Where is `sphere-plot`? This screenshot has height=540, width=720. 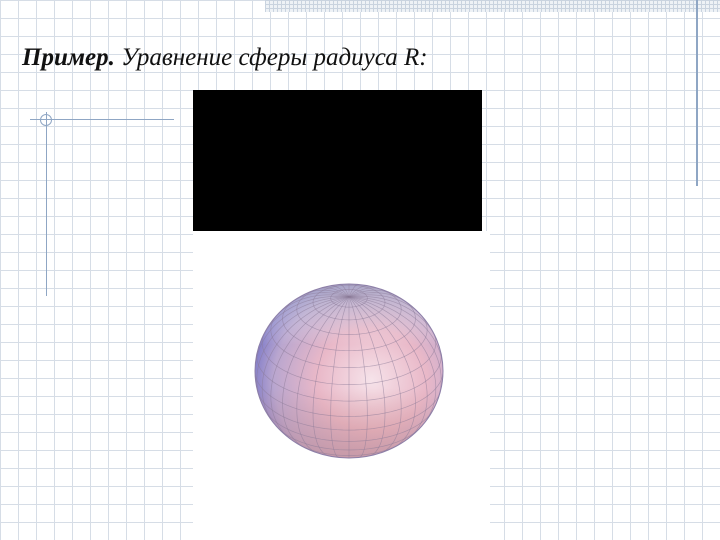
sphere-plot is located at coordinates (349, 371).